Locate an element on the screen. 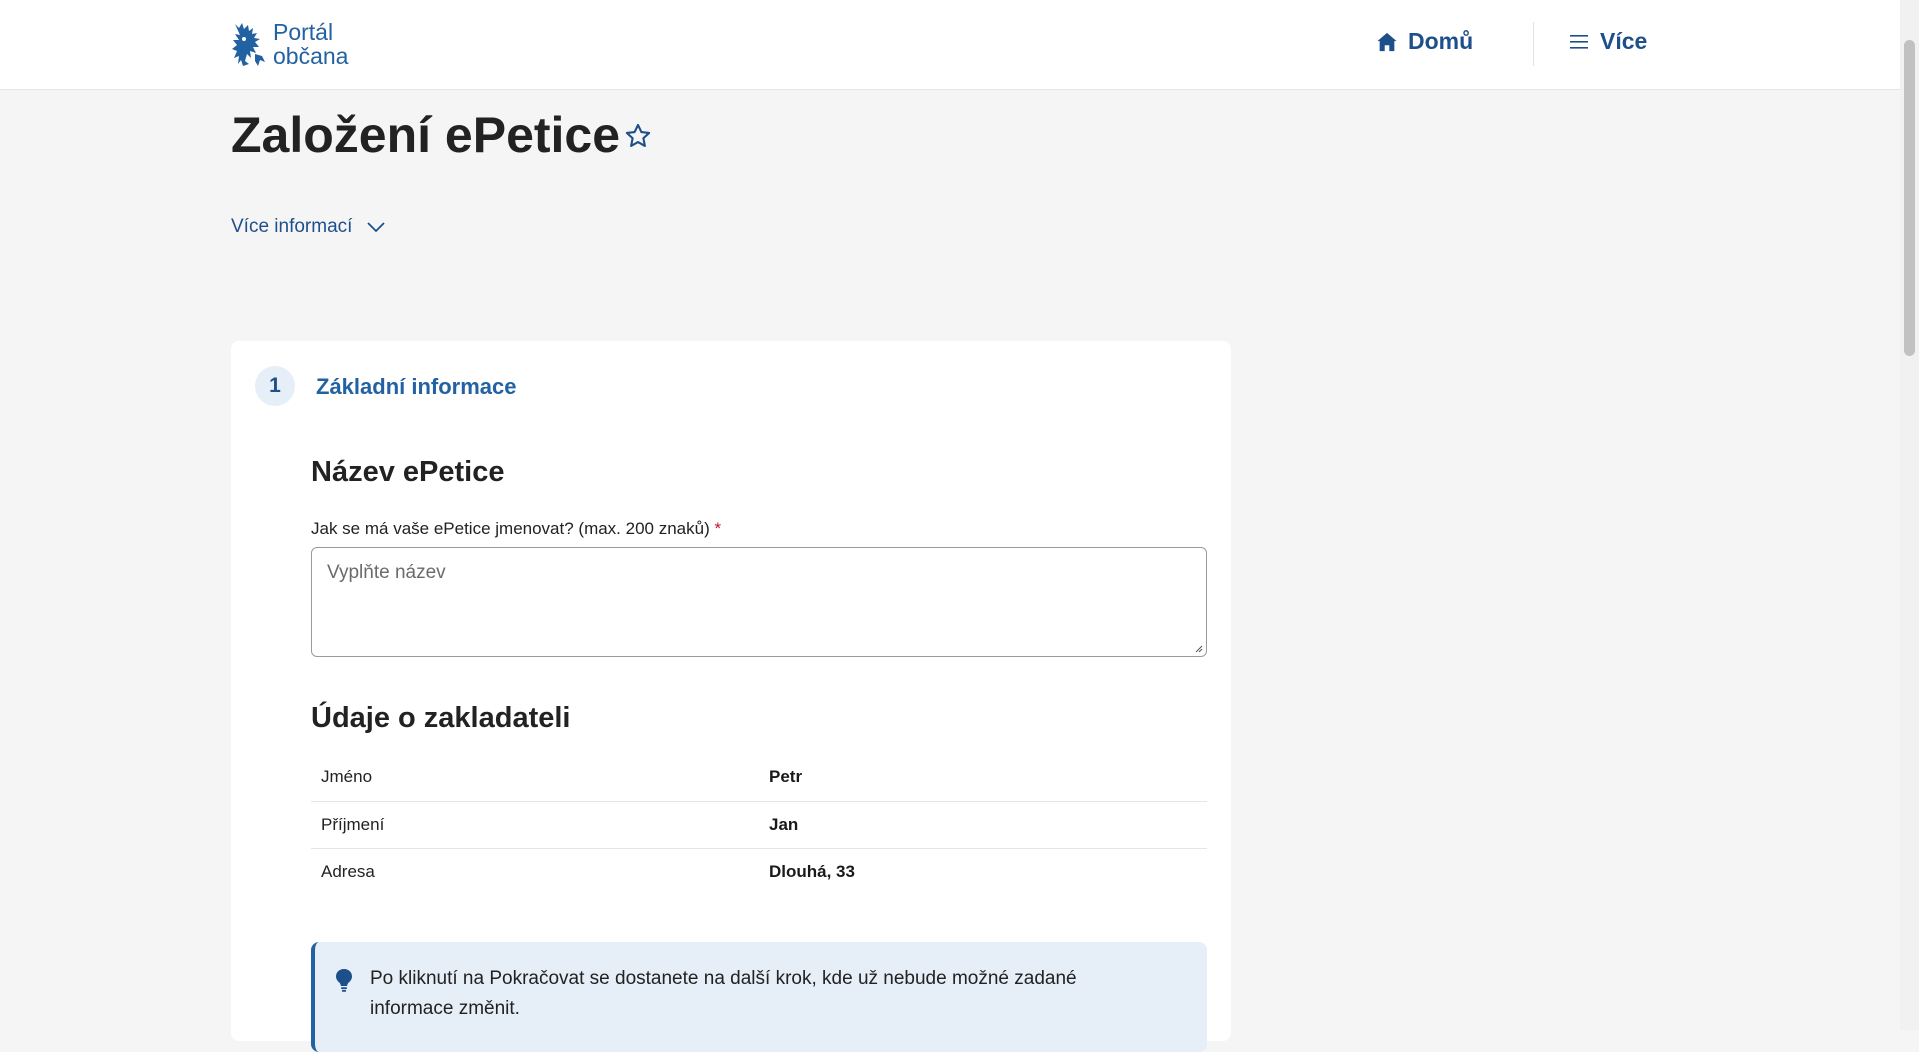  resize-handle-icon is located at coordinates (1198, 648).